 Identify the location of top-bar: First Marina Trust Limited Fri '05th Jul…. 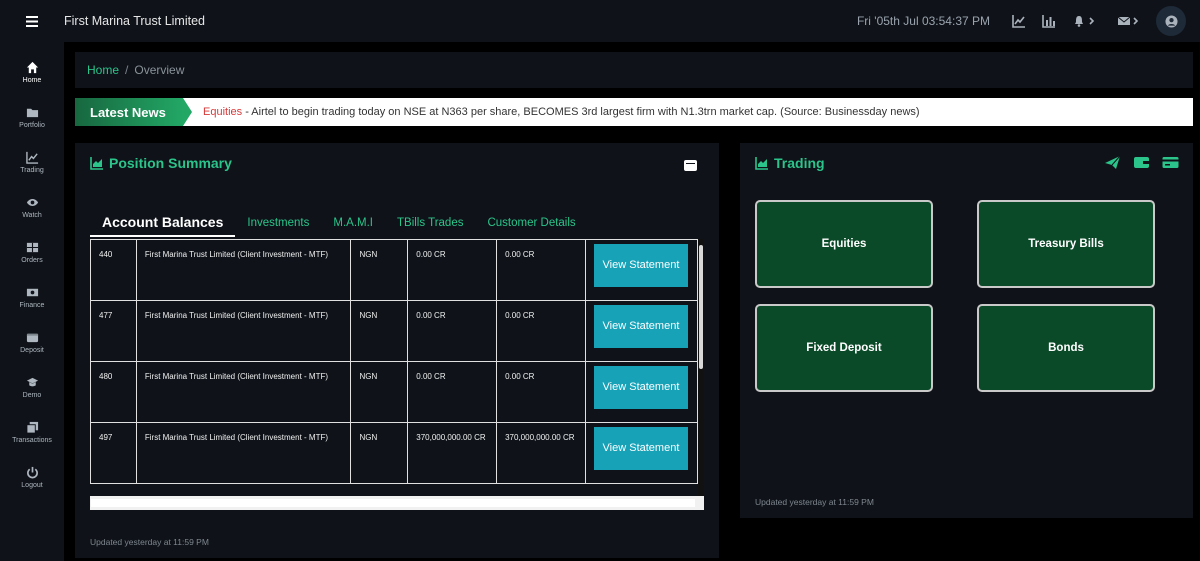
(600, 21).